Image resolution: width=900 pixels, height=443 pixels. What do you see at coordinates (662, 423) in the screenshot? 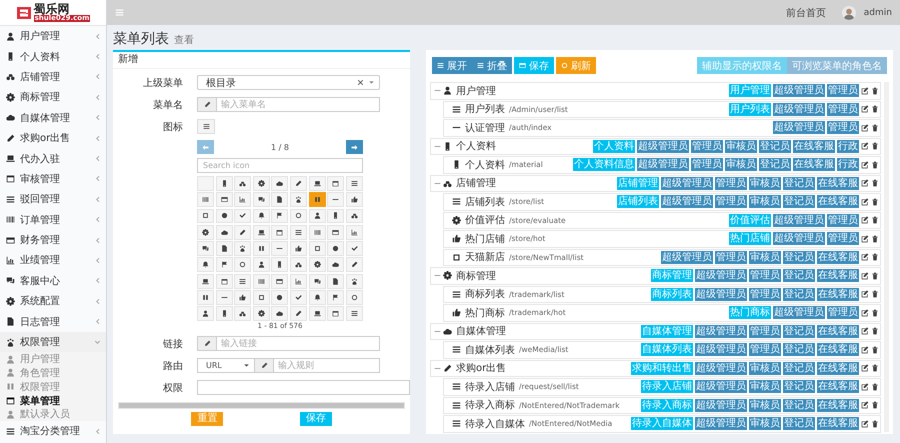
I see `permission-tag: 待录入自媒体` at bounding box center [662, 423].